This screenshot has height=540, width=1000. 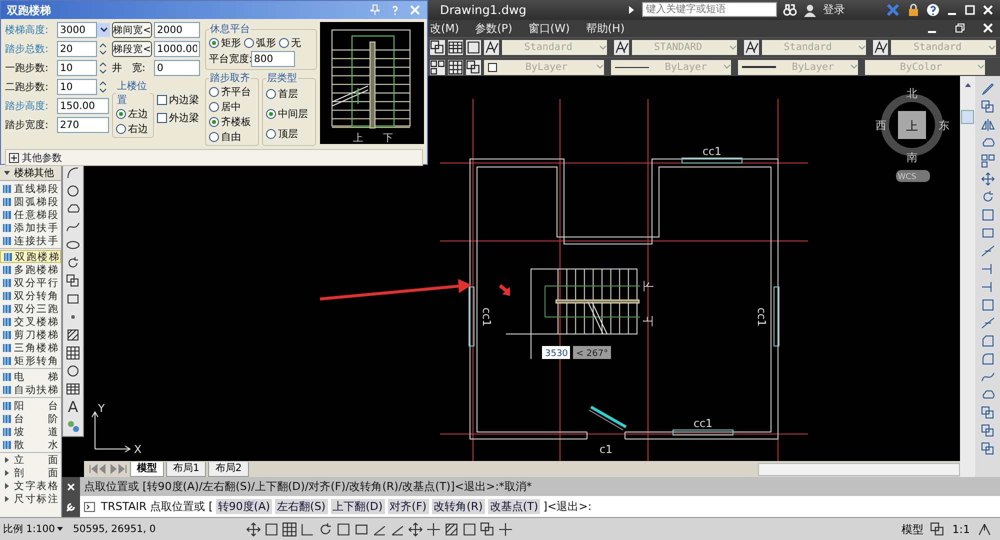 I want to click on radio-button: 左边, so click(x=133, y=113).